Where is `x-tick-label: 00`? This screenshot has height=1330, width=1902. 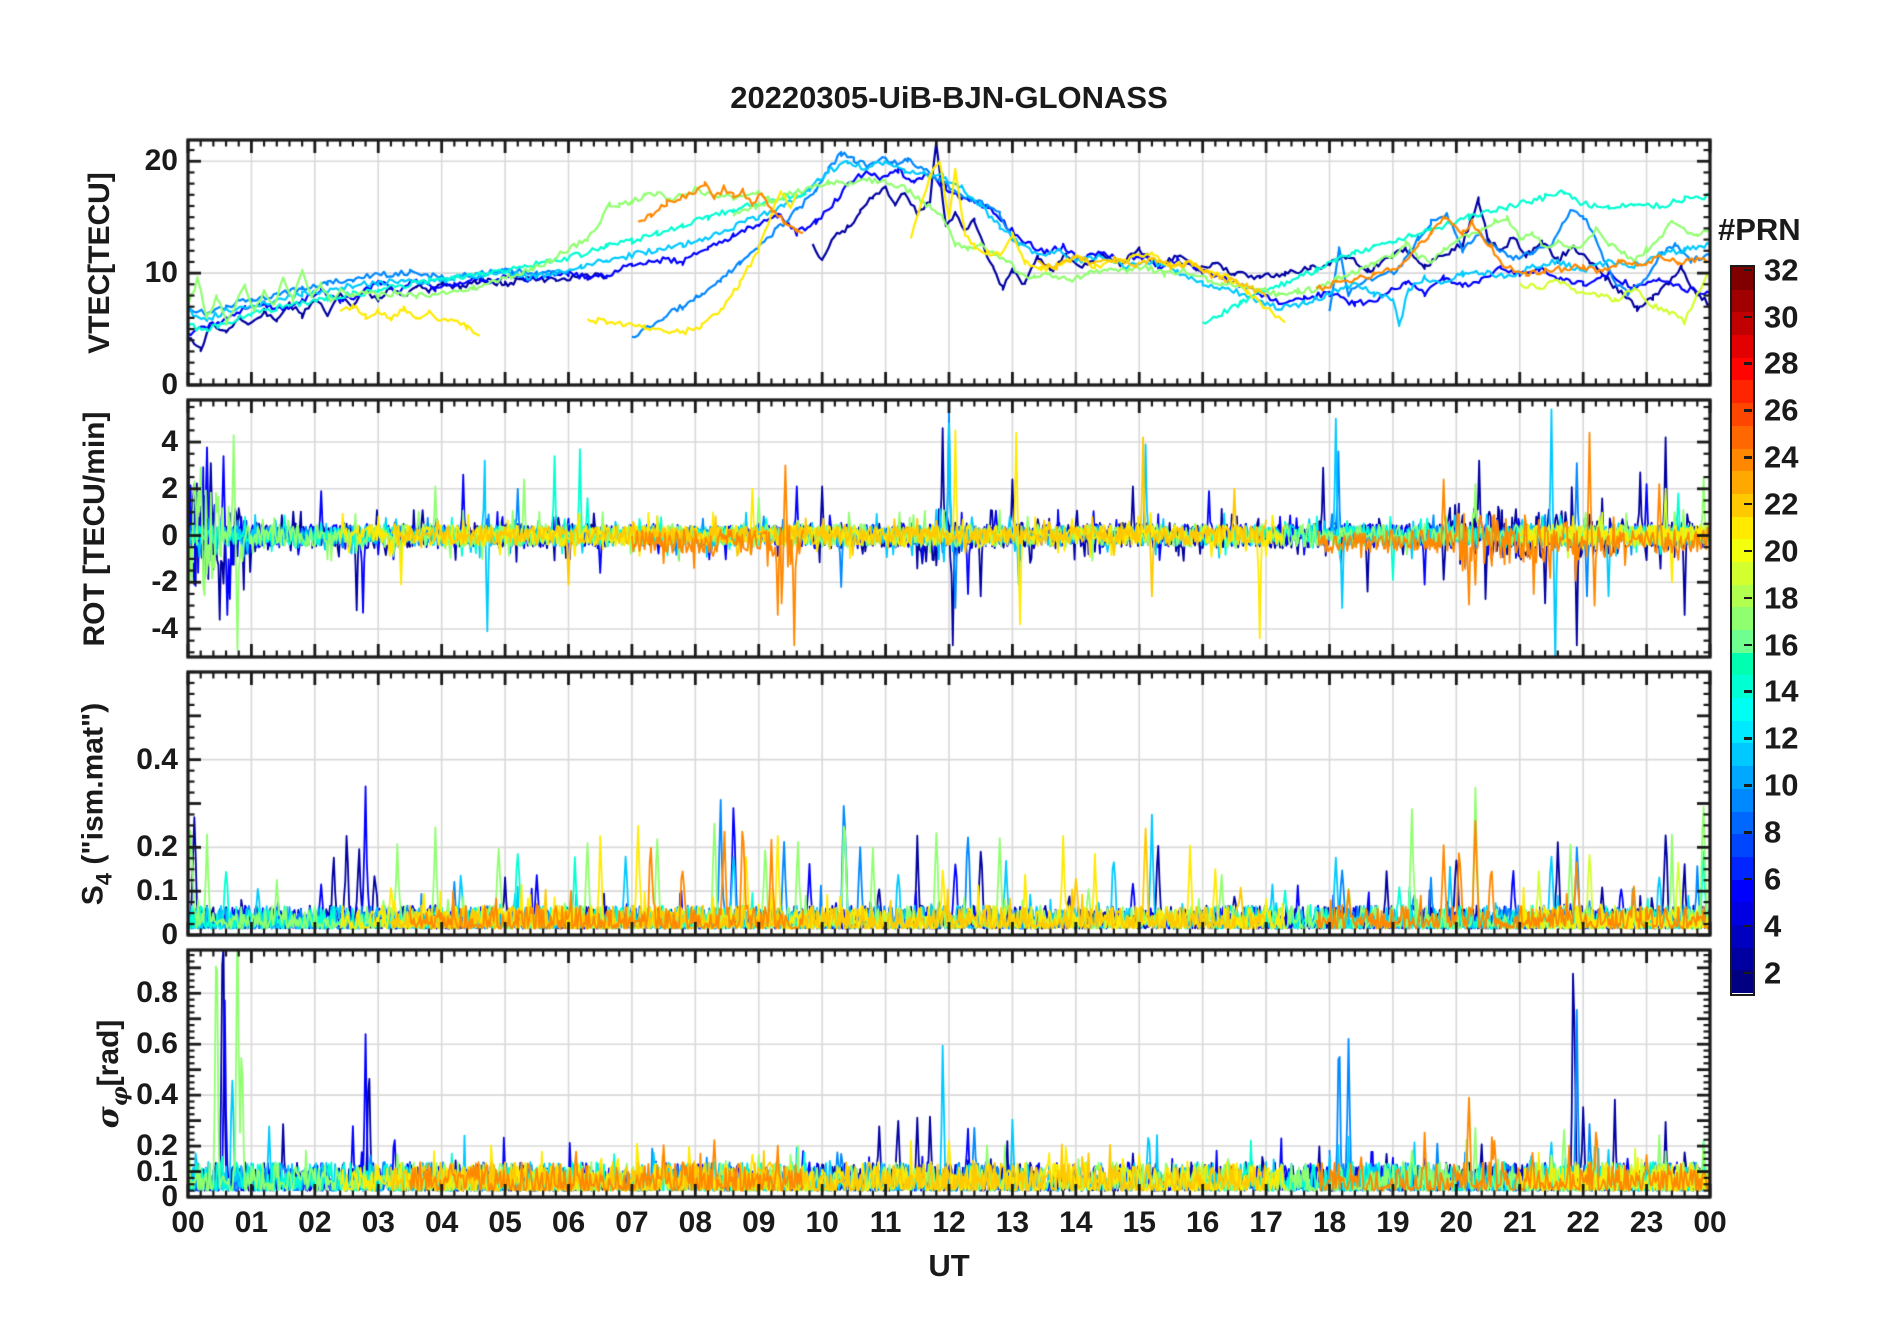 x-tick-label: 00 is located at coordinates (1710, 1222).